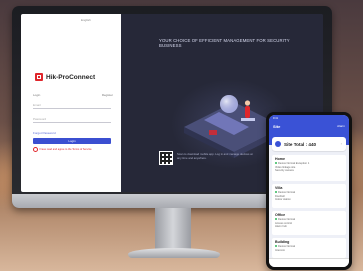  Describe the element at coordinates (309, 262) in the screenshot. I see `phone-bottom-nav` at that location.